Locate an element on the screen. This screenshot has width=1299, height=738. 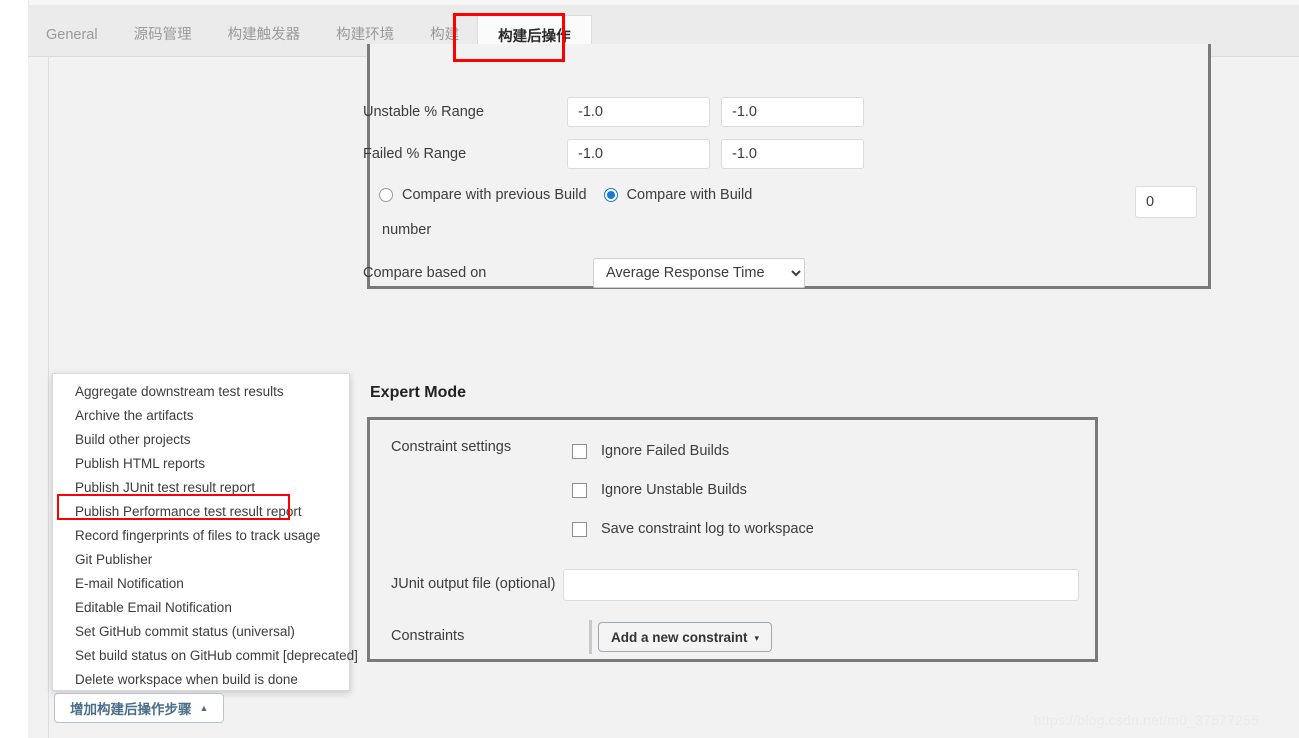
menu-item: E-mail Notification is located at coordinates (201, 584).